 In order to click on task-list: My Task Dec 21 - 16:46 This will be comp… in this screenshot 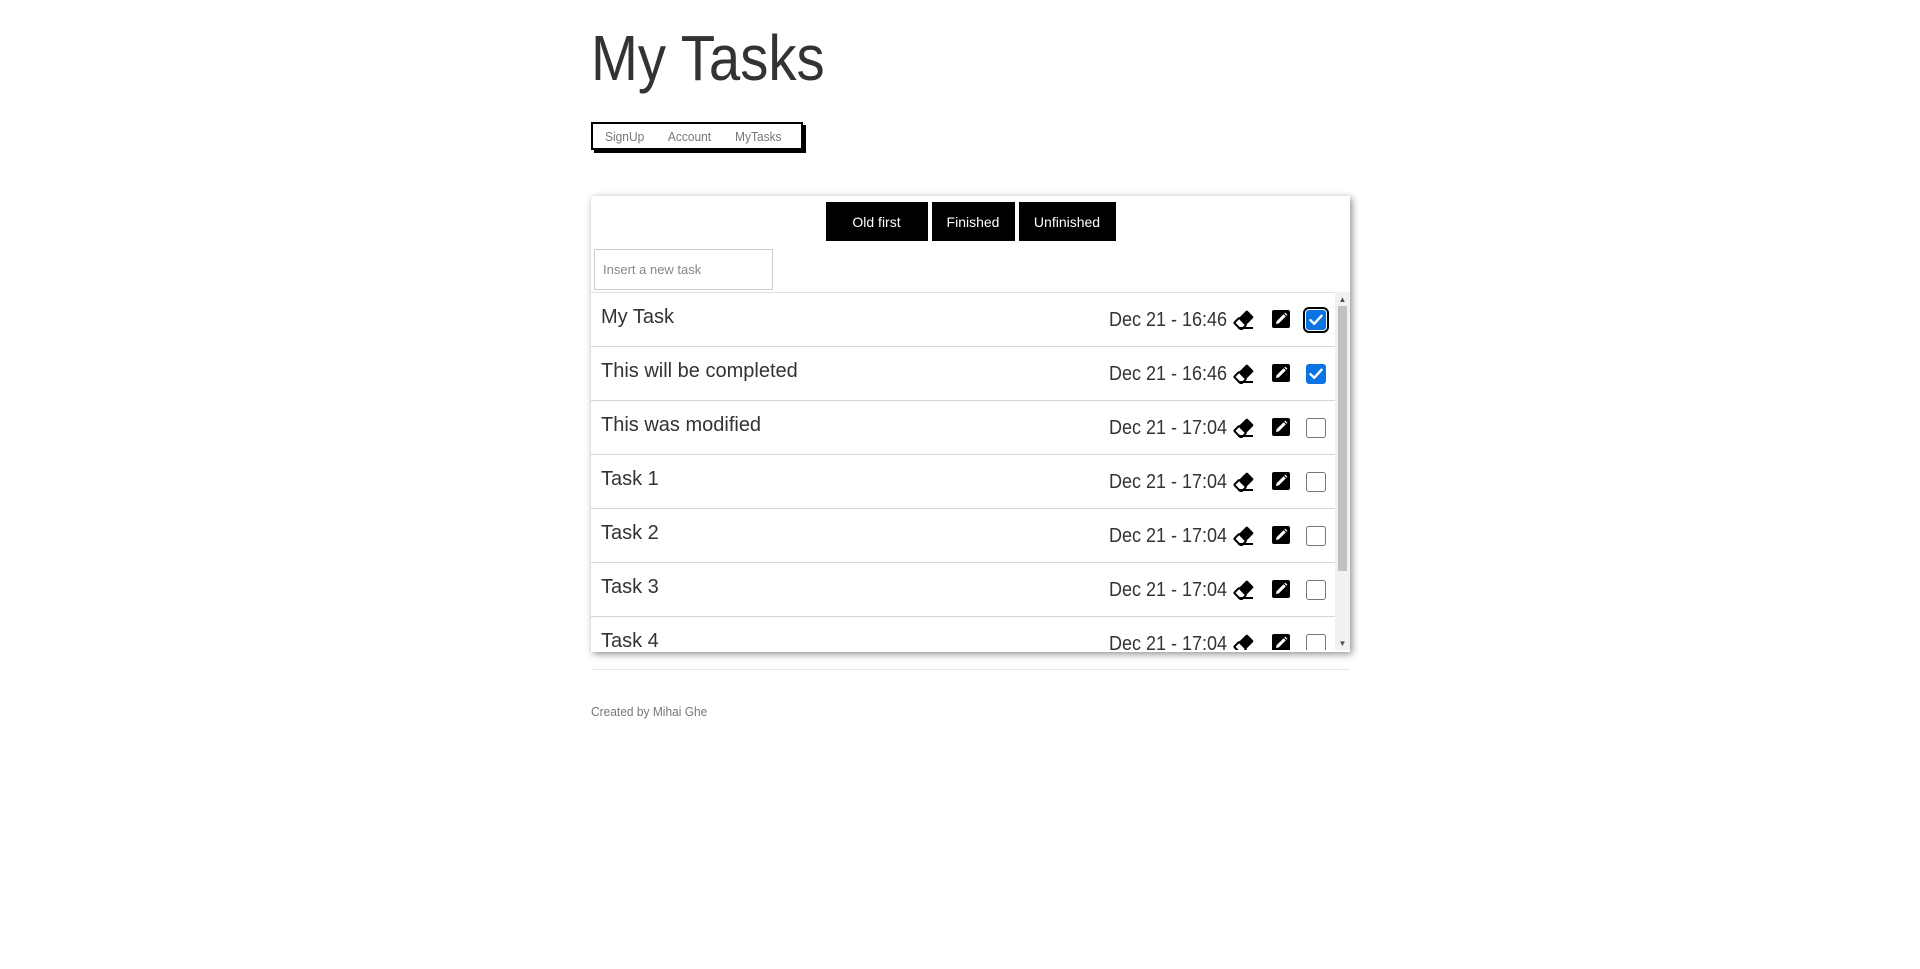, I will do `click(970, 471)`.